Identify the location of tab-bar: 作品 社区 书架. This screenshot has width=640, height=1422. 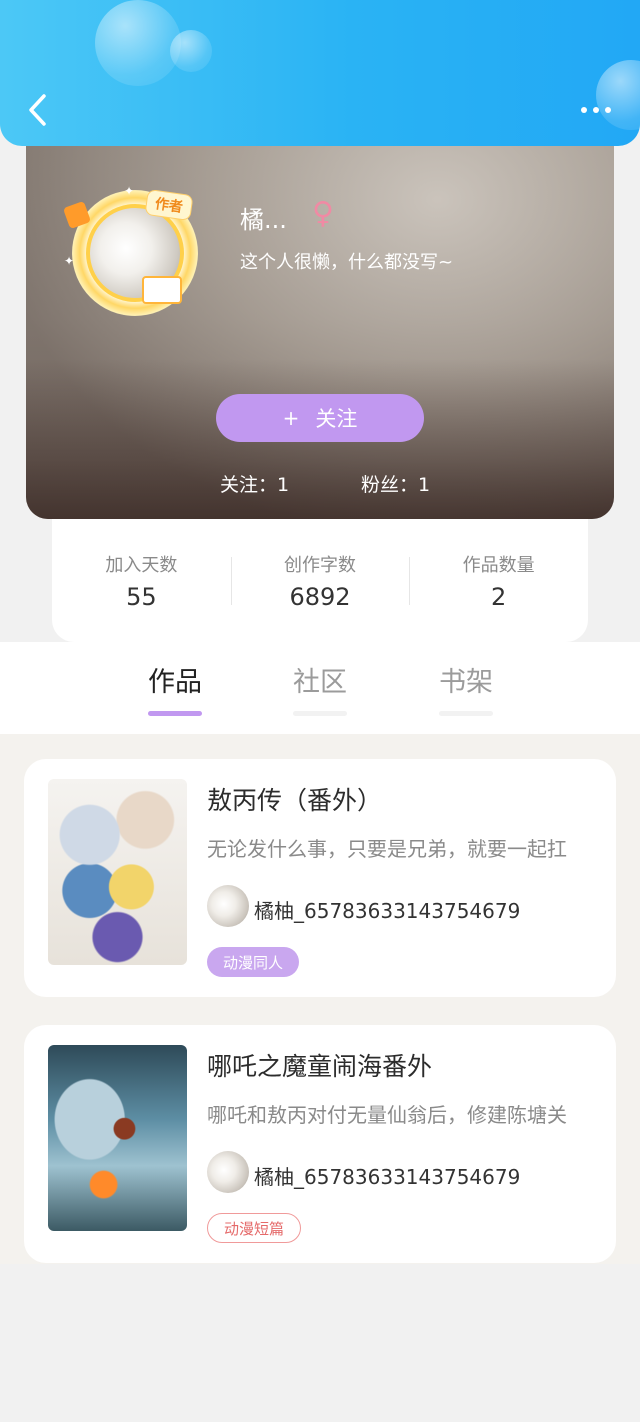
(320, 688).